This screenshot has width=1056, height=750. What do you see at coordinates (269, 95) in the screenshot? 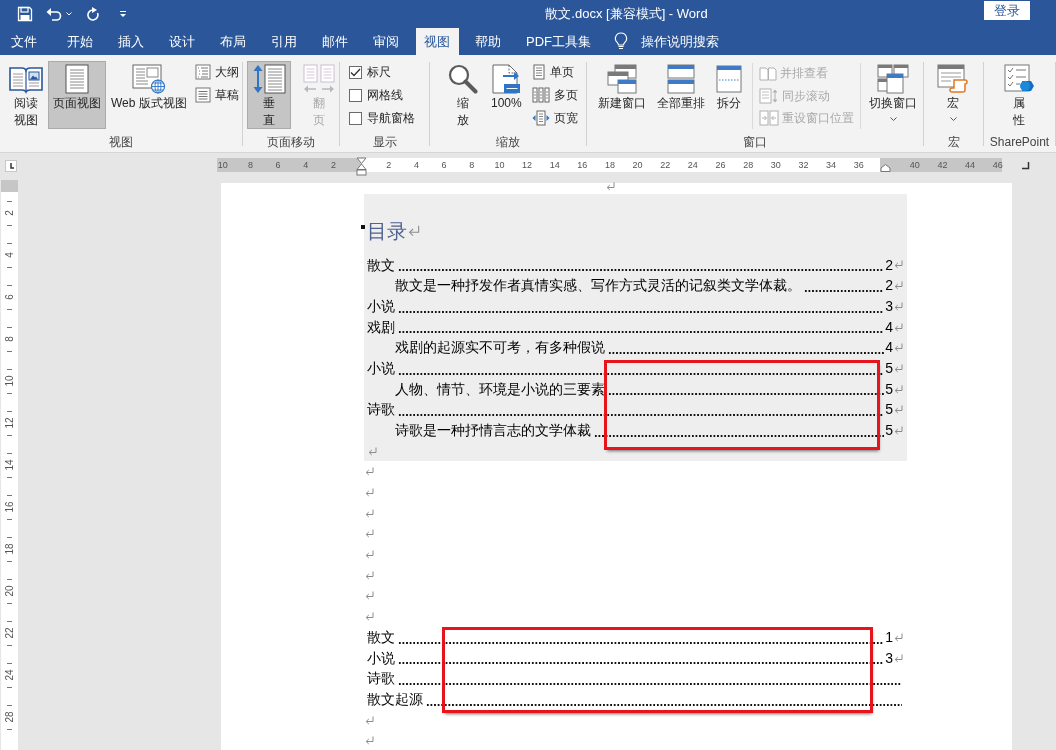
I see `vertical-button: 垂直` at bounding box center [269, 95].